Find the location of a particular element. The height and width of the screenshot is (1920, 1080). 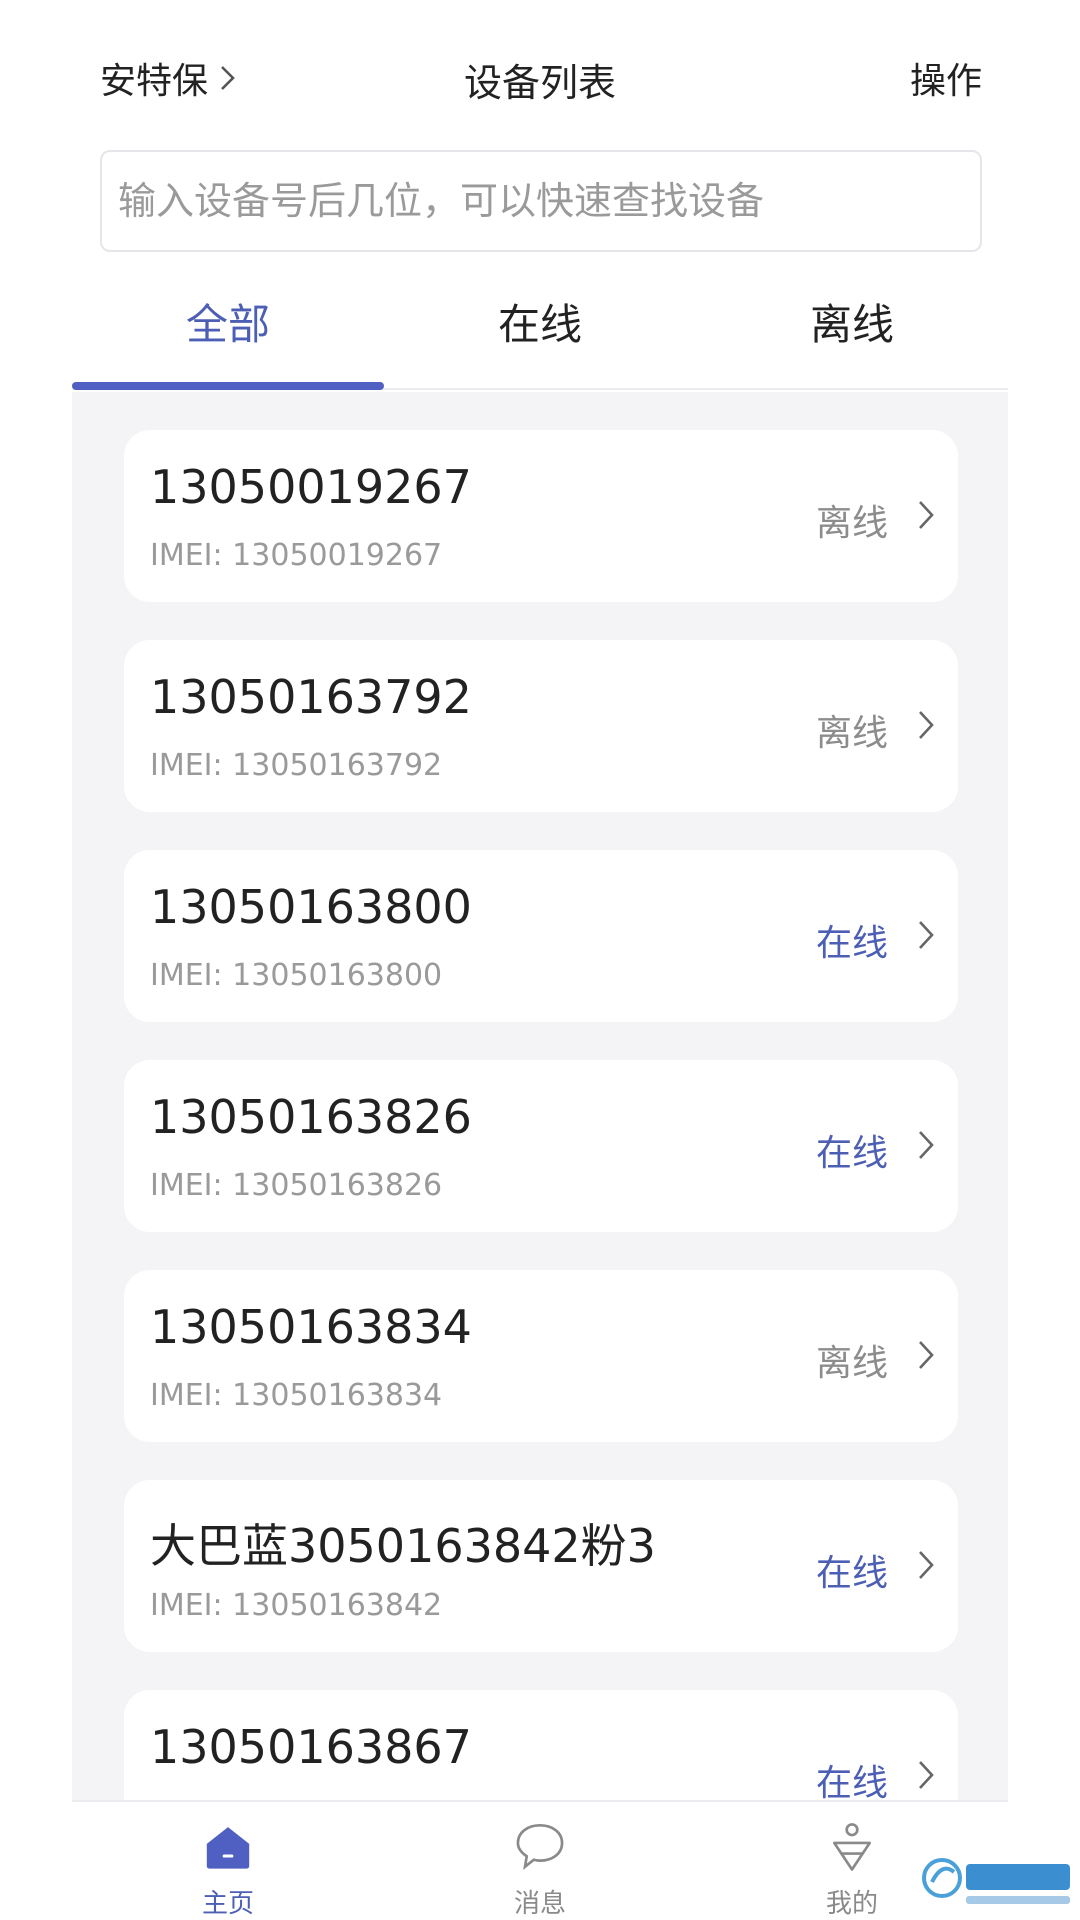

device-imei: IMEI: 13050019267 is located at coordinates (296, 555).